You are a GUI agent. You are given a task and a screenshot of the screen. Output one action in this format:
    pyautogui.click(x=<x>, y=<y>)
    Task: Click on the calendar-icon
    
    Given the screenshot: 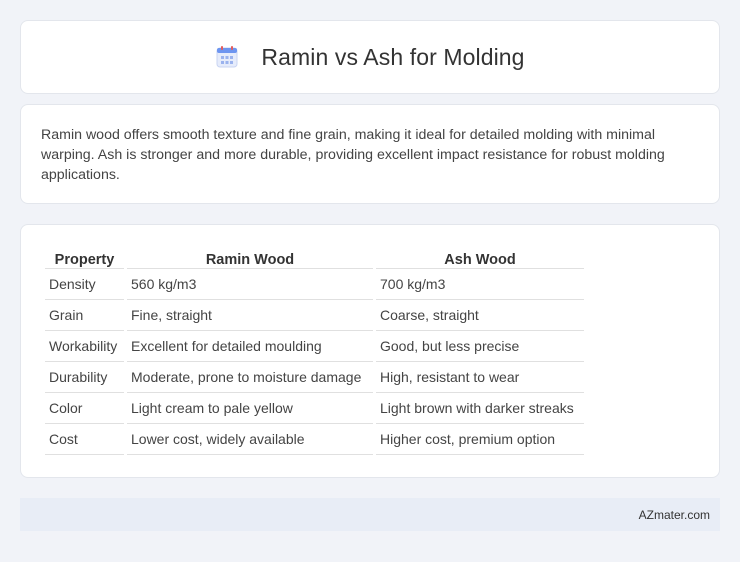 What is the action you would take?
    pyautogui.click(x=227, y=57)
    